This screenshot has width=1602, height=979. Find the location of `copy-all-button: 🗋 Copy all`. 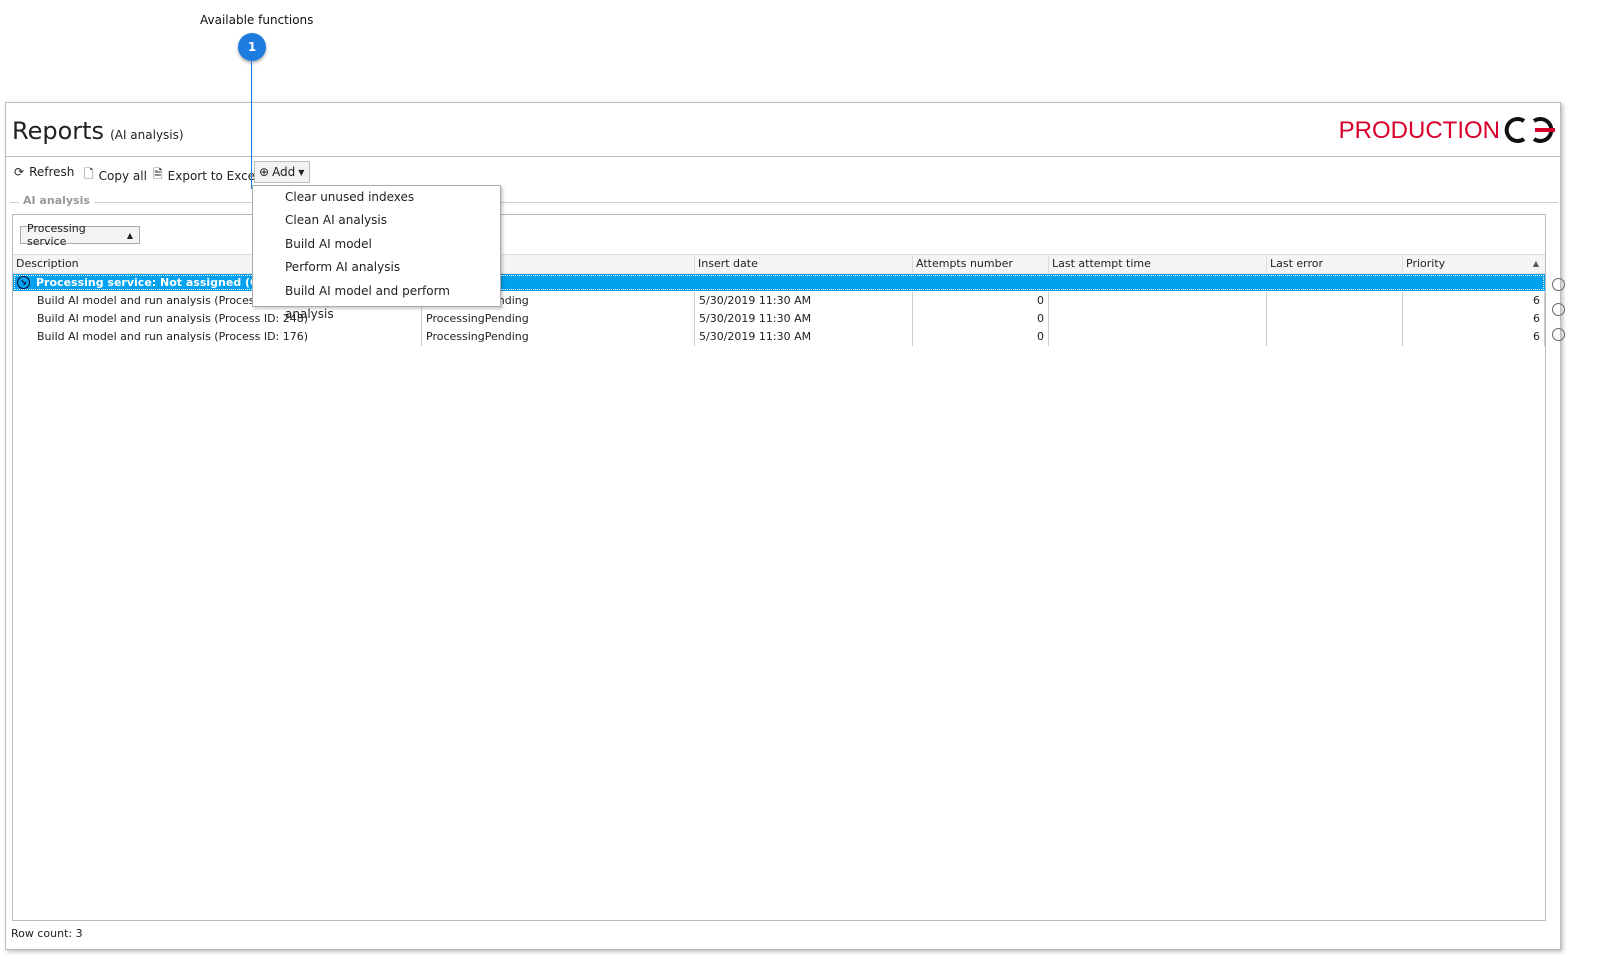

copy-all-button: 🗋 Copy all is located at coordinates (115, 175).